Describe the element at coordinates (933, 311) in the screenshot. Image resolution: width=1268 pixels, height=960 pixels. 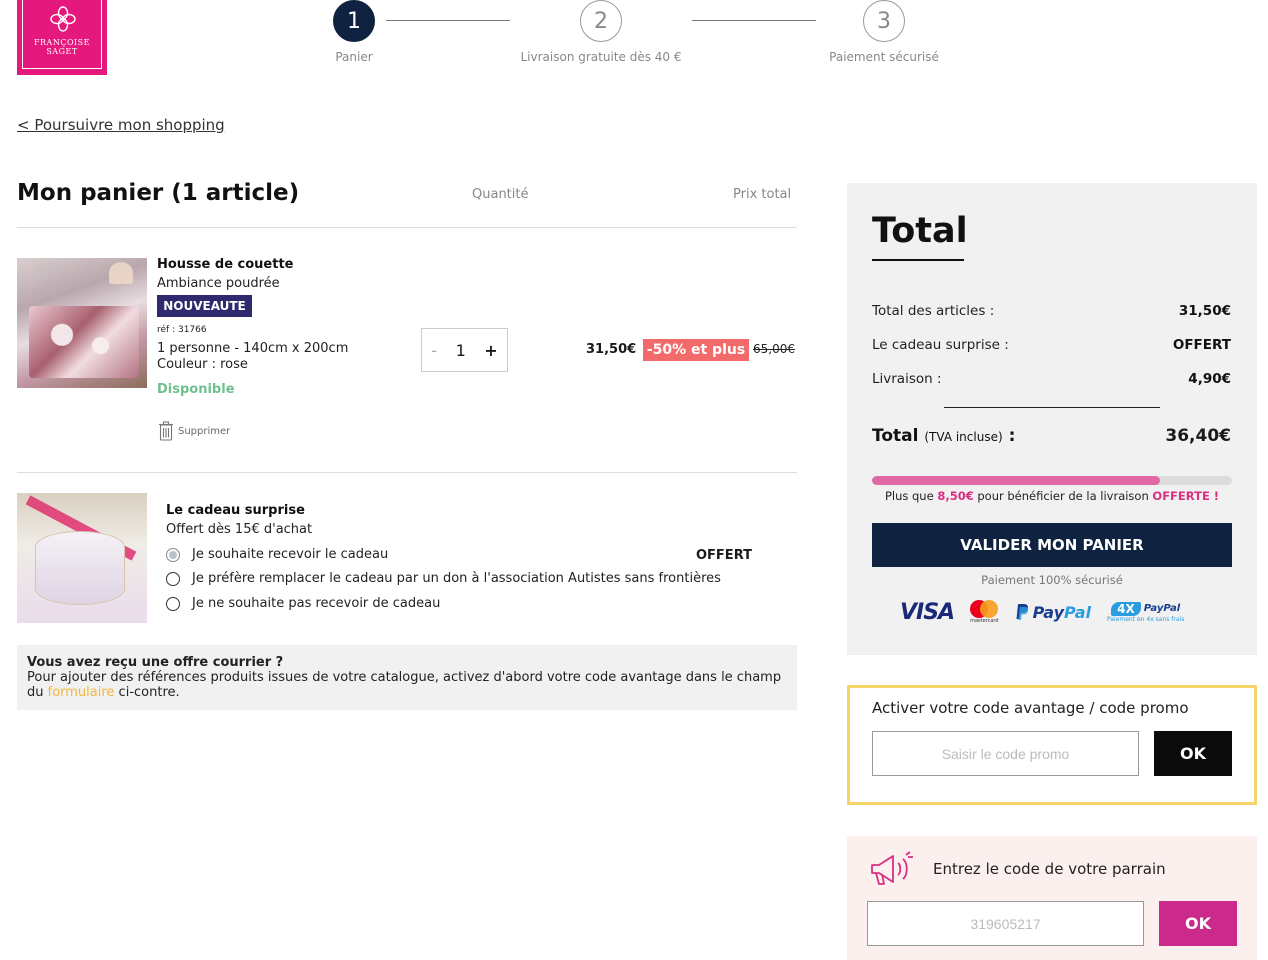
I see `subtotal-label: Total des articles :` at that location.